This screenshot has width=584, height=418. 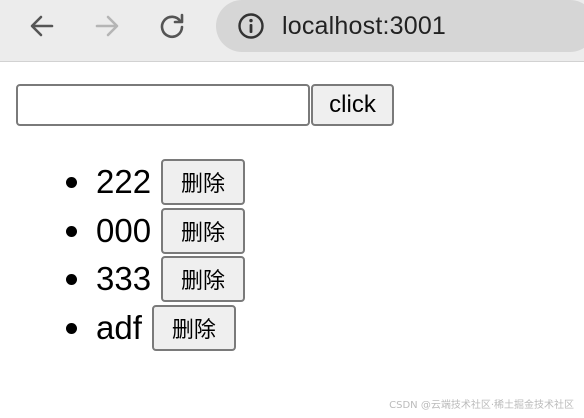 I want to click on url-text: localhost:3001, so click(x=364, y=26).